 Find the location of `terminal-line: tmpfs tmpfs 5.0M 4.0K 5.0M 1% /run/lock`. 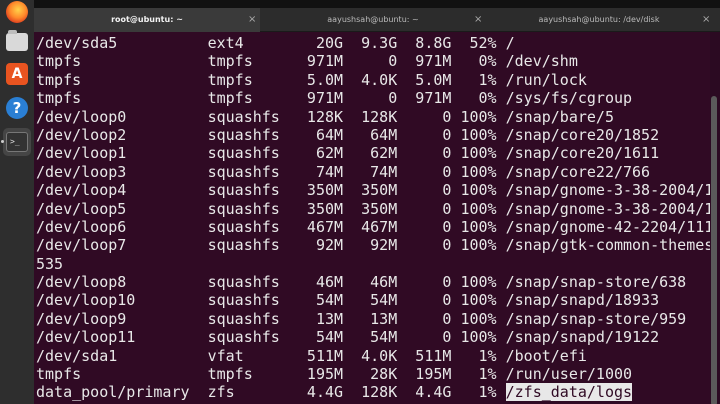

terminal-line: tmpfs tmpfs 5.0M 4.0K 5.0M 1% /run/lock is located at coordinates (311, 79).